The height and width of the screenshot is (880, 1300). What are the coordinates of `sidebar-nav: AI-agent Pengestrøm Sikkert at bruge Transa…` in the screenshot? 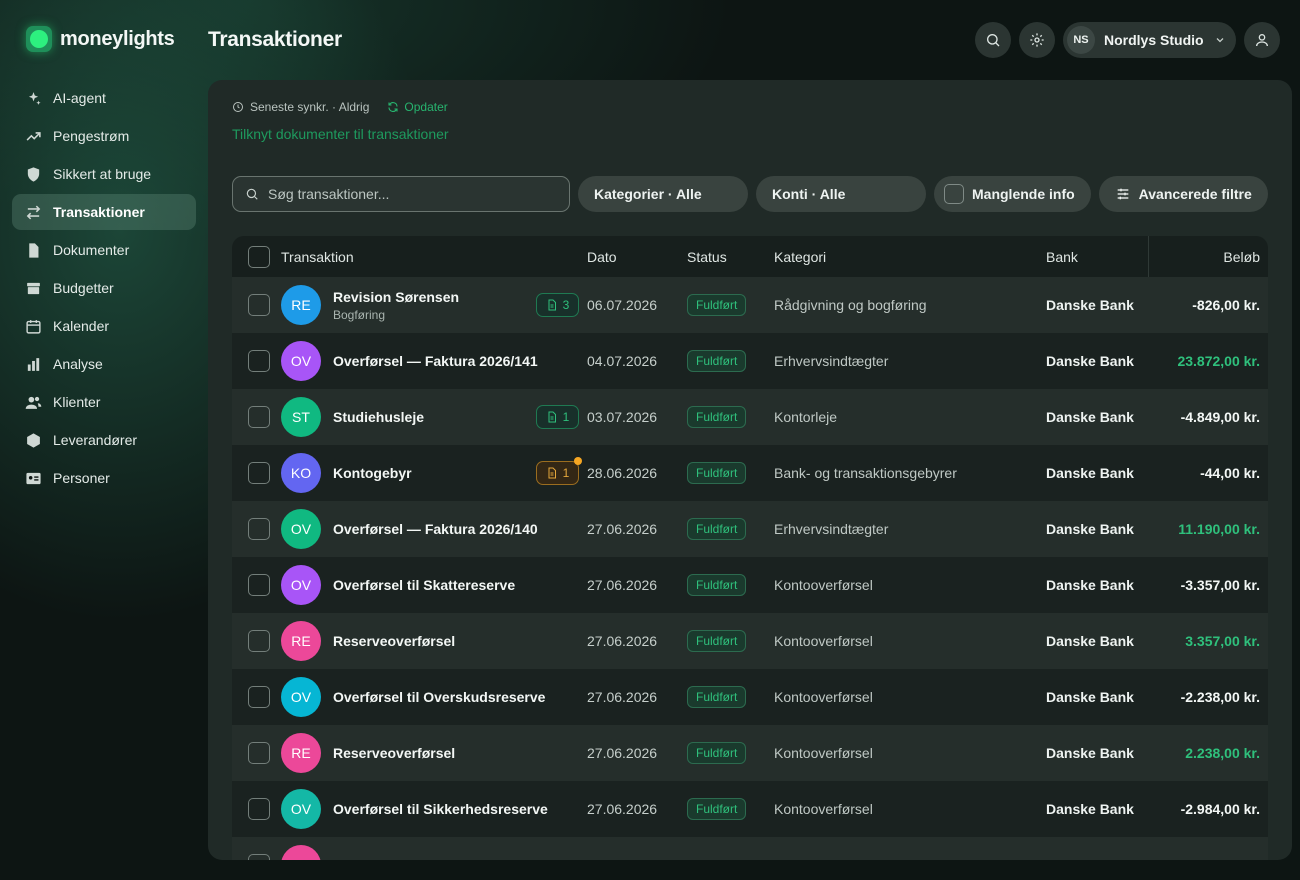 It's located at (104, 289).